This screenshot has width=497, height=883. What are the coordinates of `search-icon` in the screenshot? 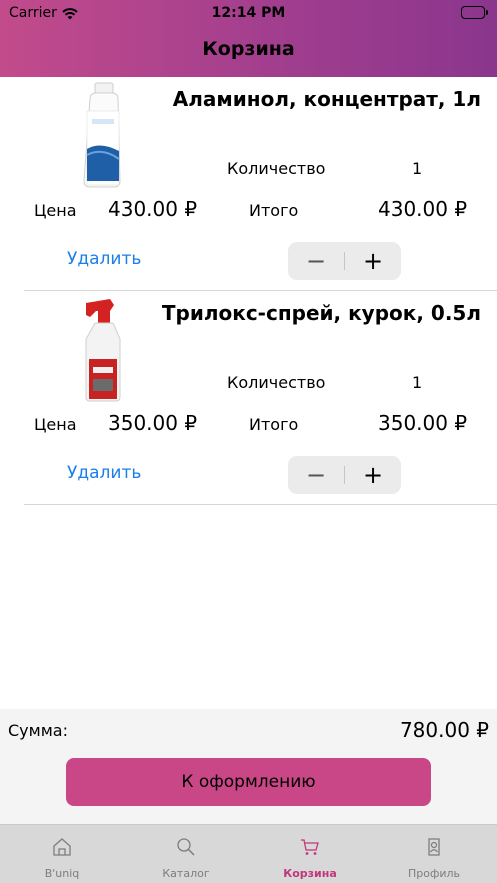 It's located at (186, 847).